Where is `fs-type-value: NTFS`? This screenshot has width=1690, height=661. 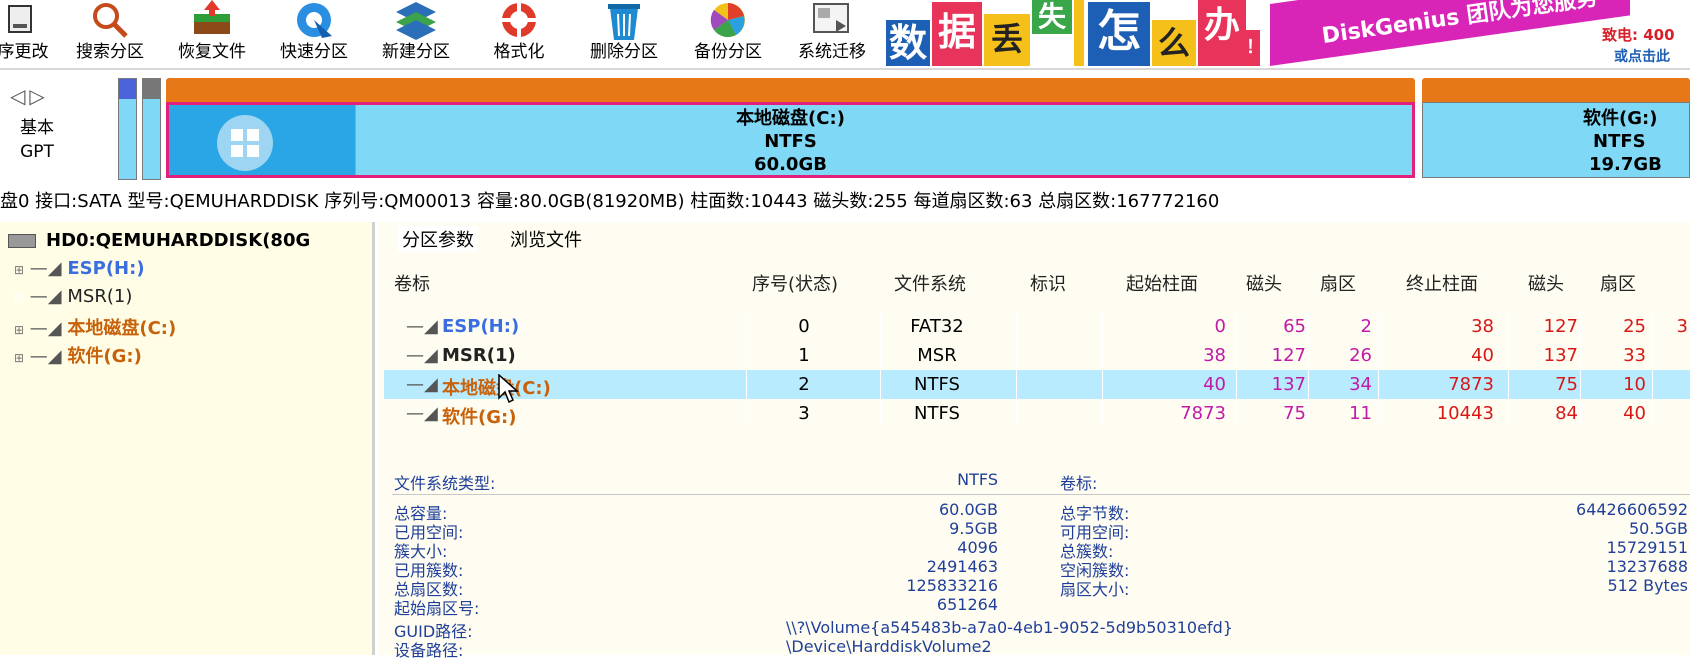 fs-type-value: NTFS is located at coordinates (977, 479).